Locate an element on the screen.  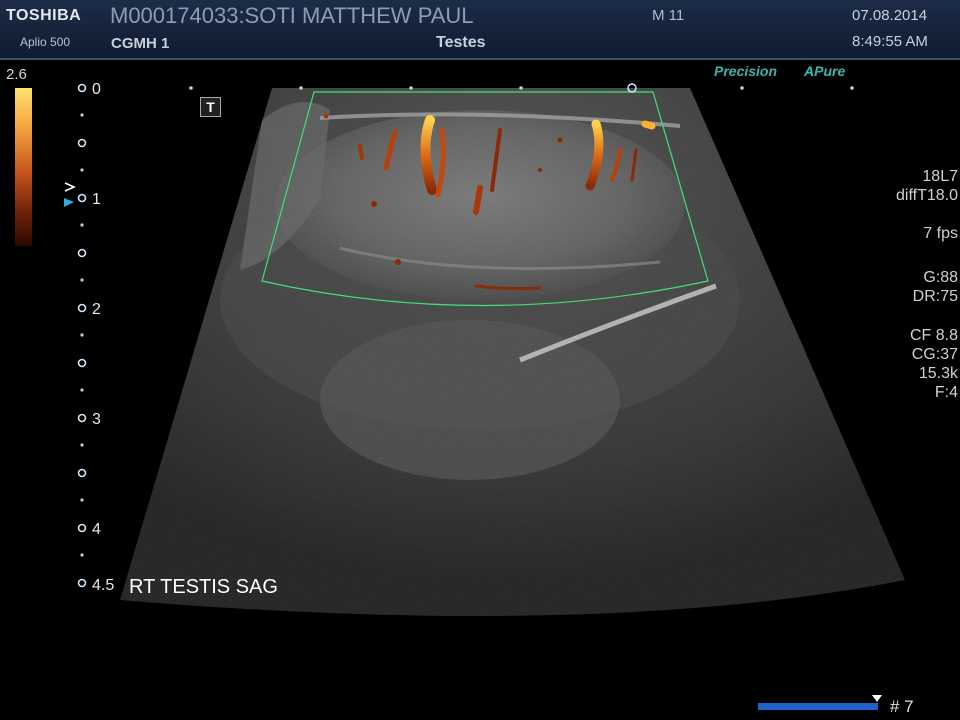
apure-logo: APure is located at coordinates (824, 71).